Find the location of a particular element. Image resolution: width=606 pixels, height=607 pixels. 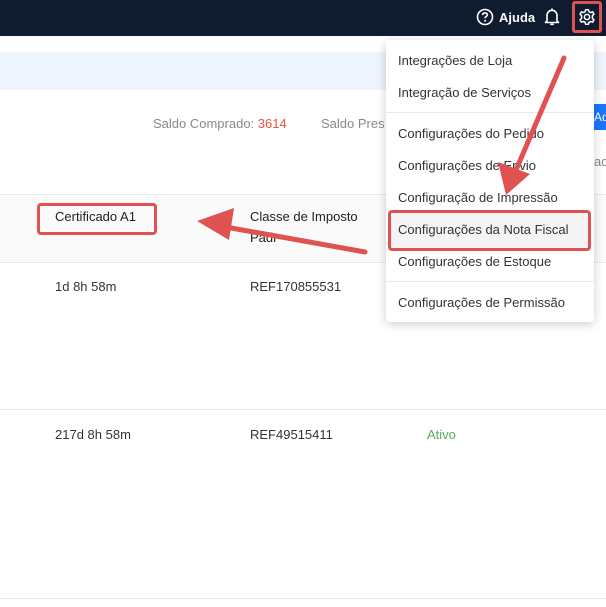

saldo-pres-label: Saldo Pres is located at coordinates (353, 123).